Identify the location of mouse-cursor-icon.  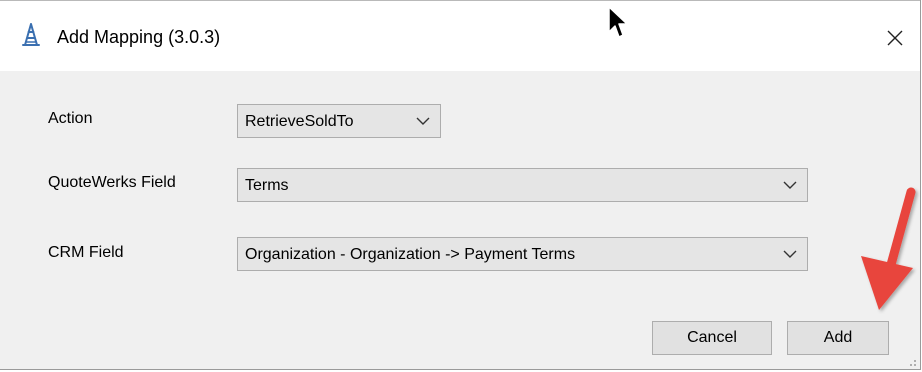
(618, 22).